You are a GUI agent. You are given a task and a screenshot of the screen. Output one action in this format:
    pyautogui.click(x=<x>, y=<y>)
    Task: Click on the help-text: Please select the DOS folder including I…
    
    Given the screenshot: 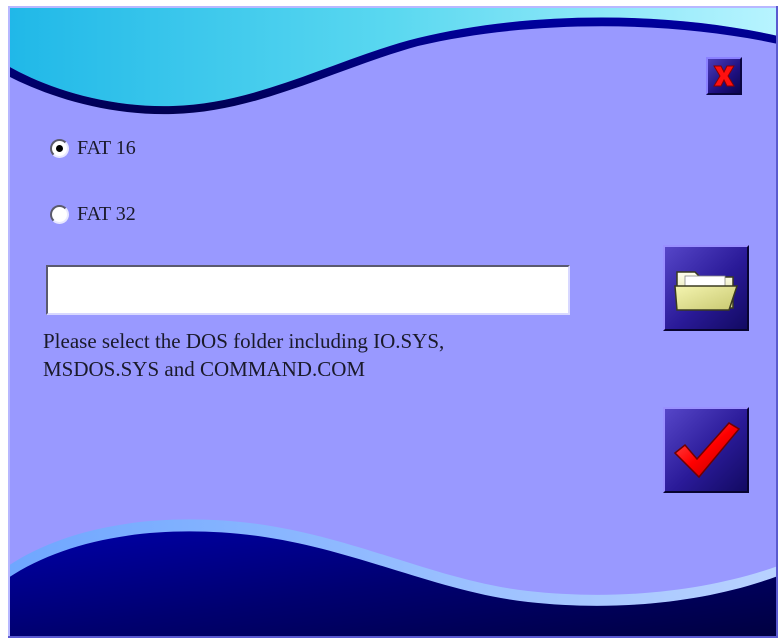 What is the action you would take?
    pyautogui.click(x=323, y=355)
    